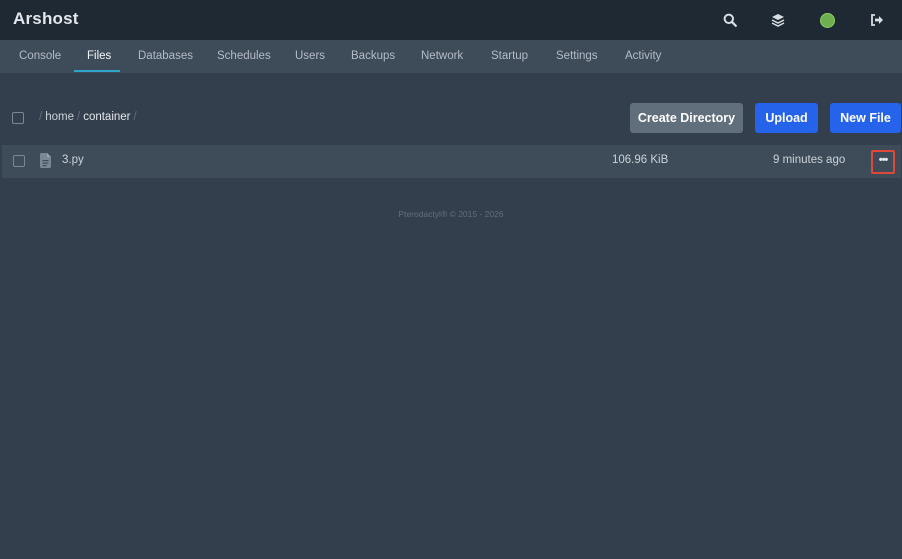  What do you see at coordinates (865, 118) in the screenshot?
I see `new-file-button: New File` at bounding box center [865, 118].